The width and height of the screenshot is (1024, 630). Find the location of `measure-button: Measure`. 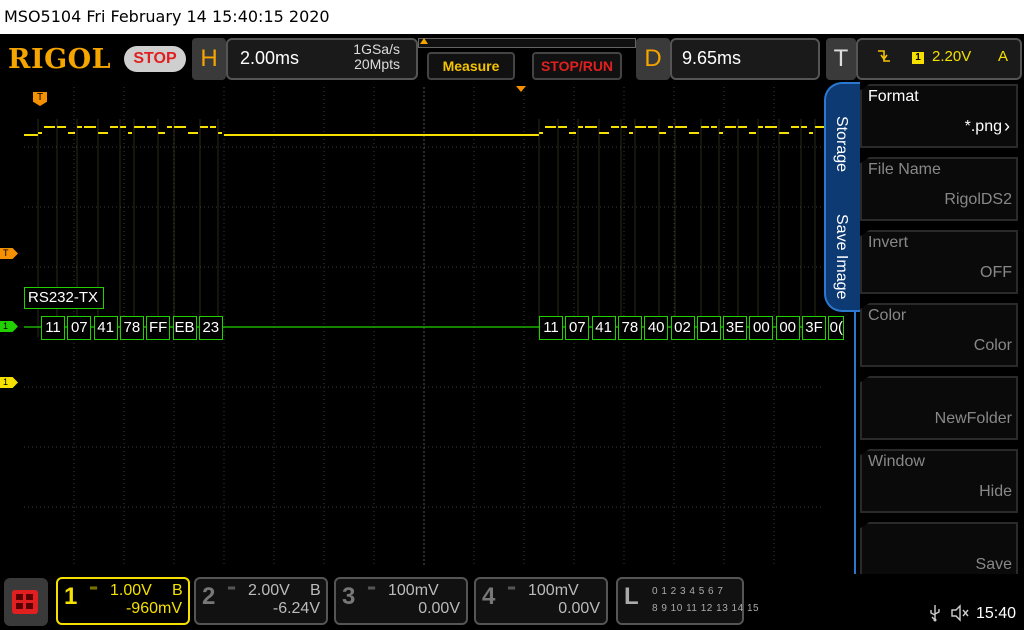

measure-button: Measure is located at coordinates (471, 66).